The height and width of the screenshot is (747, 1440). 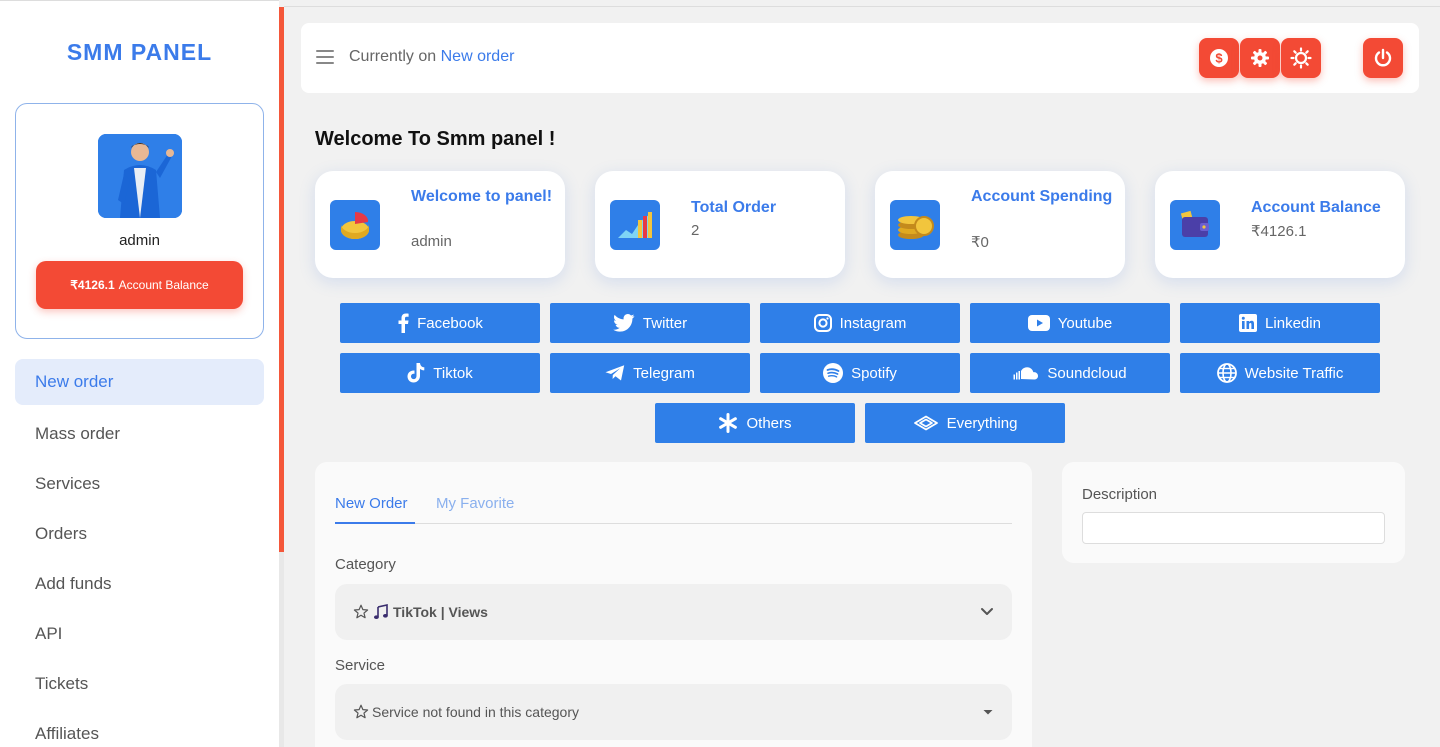 What do you see at coordinates (139, 52) in the screenshot?
I see `brand-logo: SMM PANEL` at bounding box center [139, 52].